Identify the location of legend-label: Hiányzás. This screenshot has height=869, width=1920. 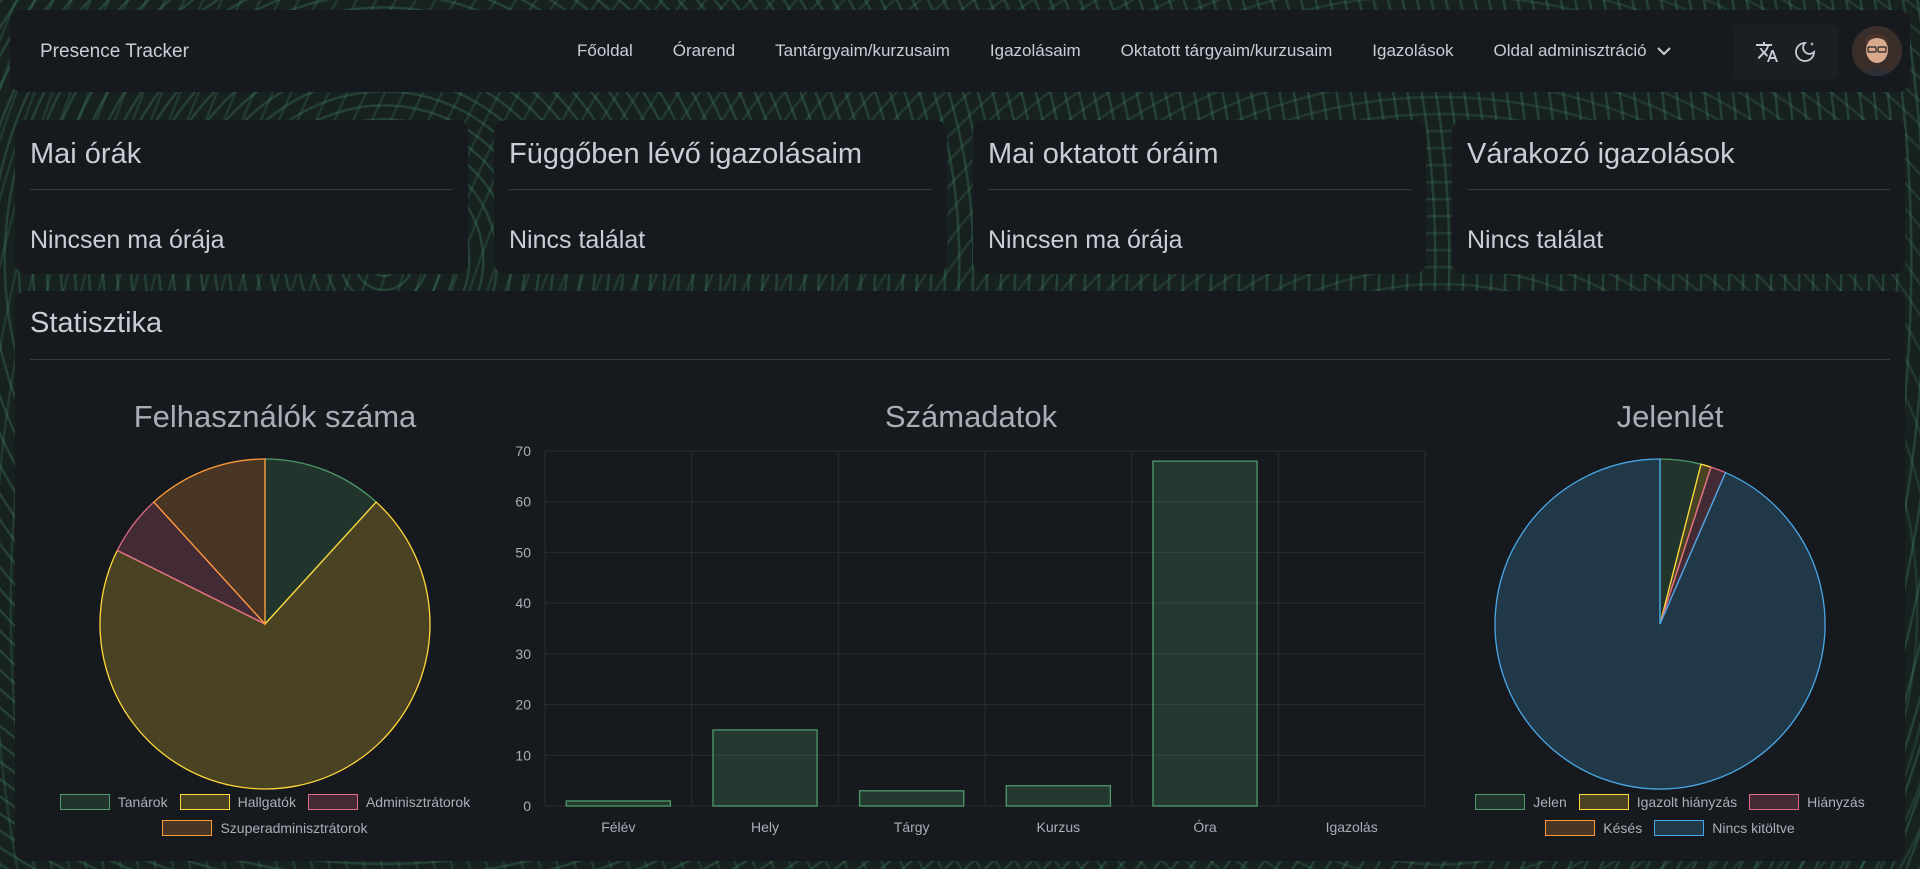
(1836, 802).